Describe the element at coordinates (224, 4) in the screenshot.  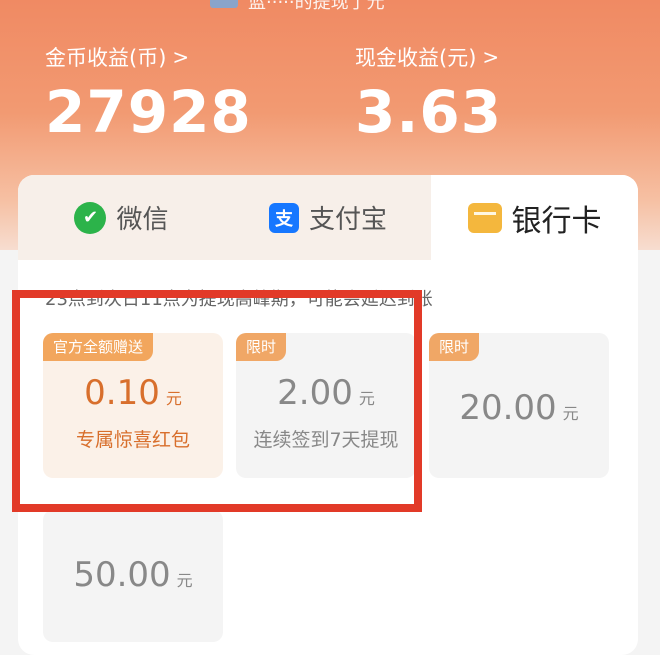
I see `user-avatar` at that location.